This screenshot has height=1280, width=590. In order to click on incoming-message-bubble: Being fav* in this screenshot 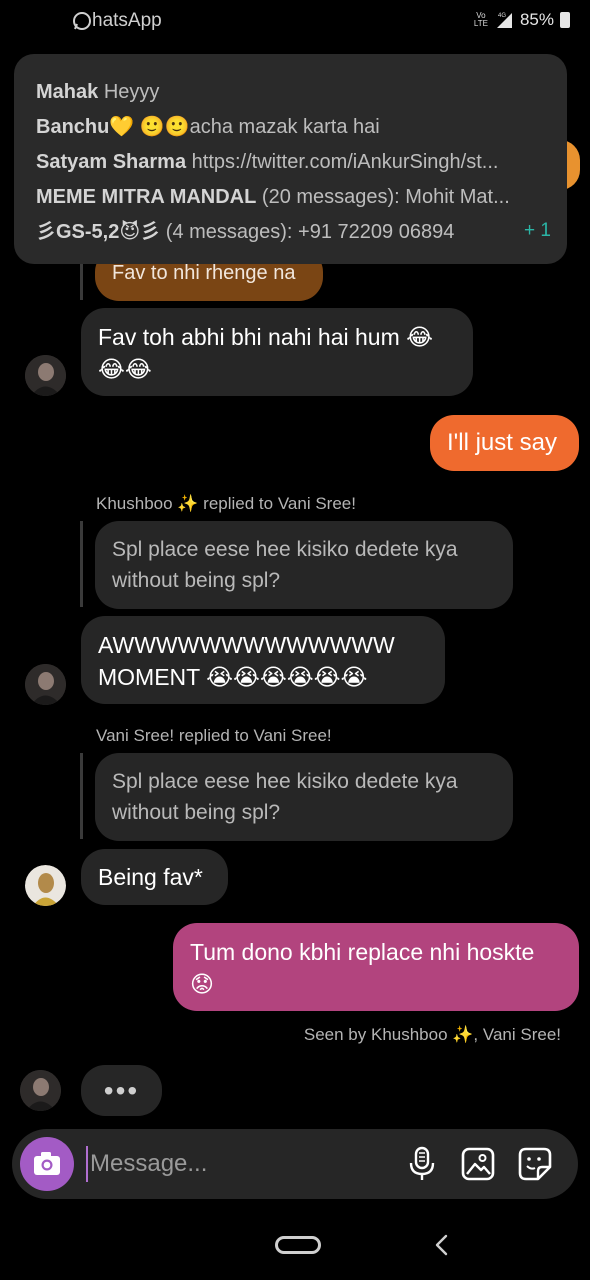, I will do `click(154, 877)`.